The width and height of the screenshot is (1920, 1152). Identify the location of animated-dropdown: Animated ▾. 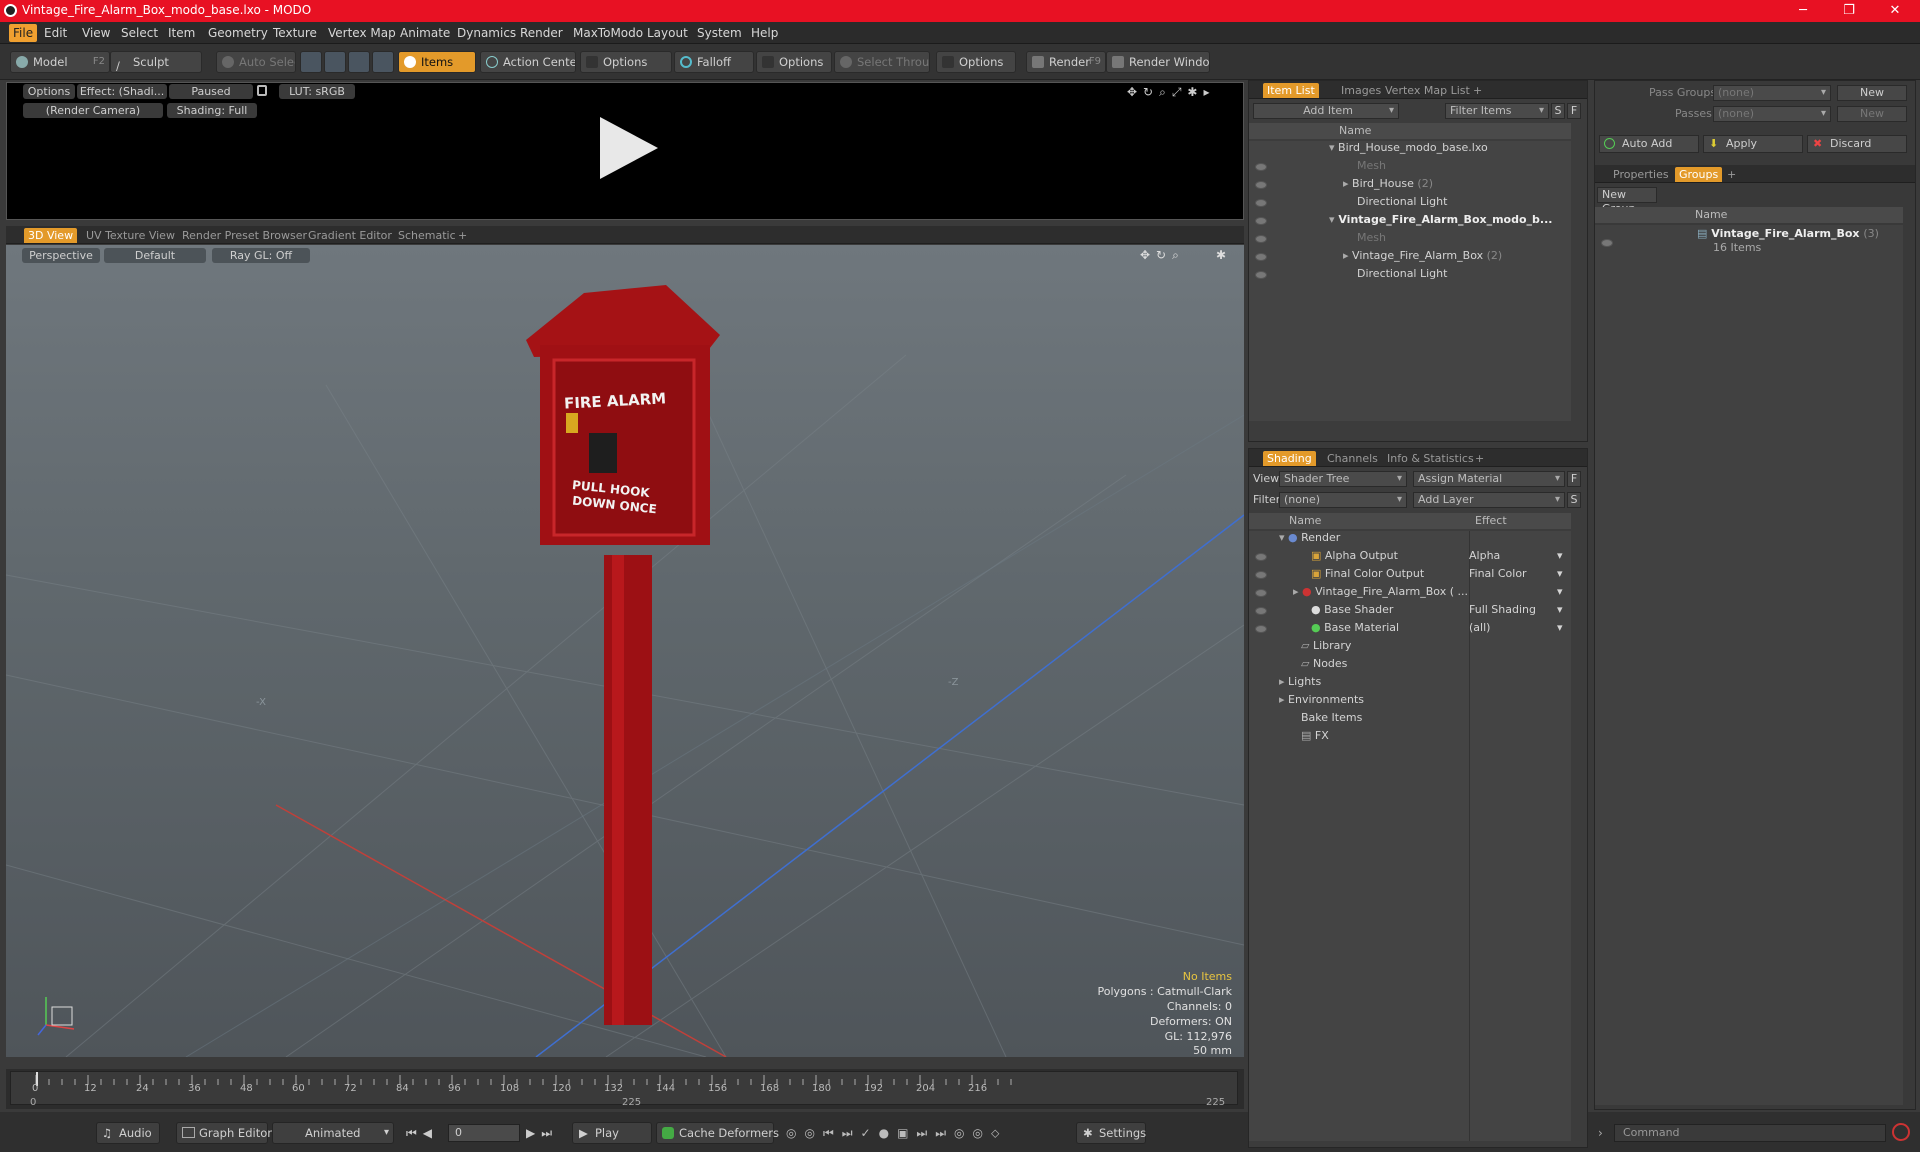
(333, 1133).